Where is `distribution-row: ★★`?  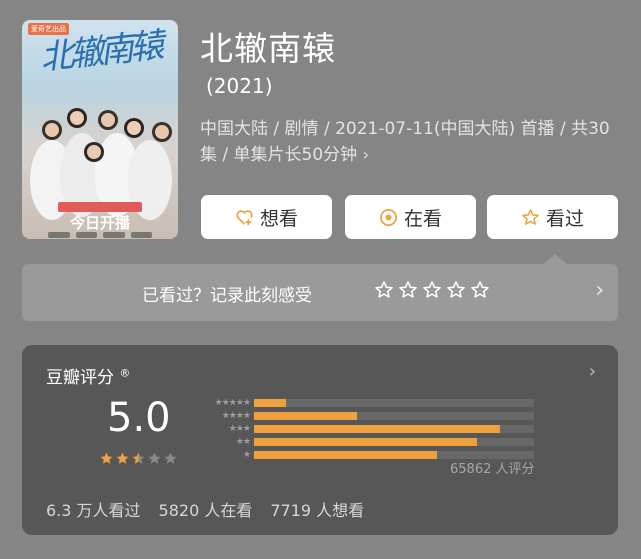 distribution-row: ★★ is located at coordinates (366, 441).